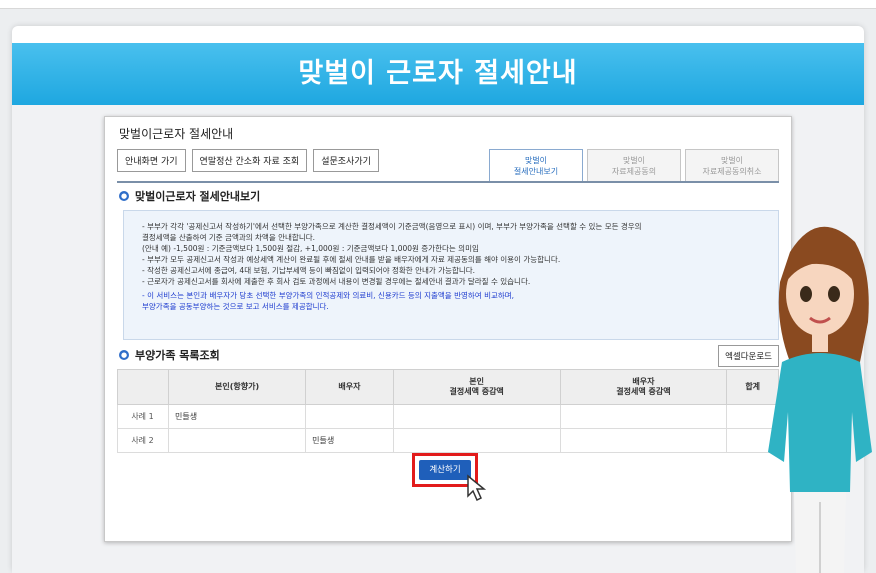  I want to click on tab-tax-saving-guide: 맞벌이 절세안내보기, so click(536, 165).